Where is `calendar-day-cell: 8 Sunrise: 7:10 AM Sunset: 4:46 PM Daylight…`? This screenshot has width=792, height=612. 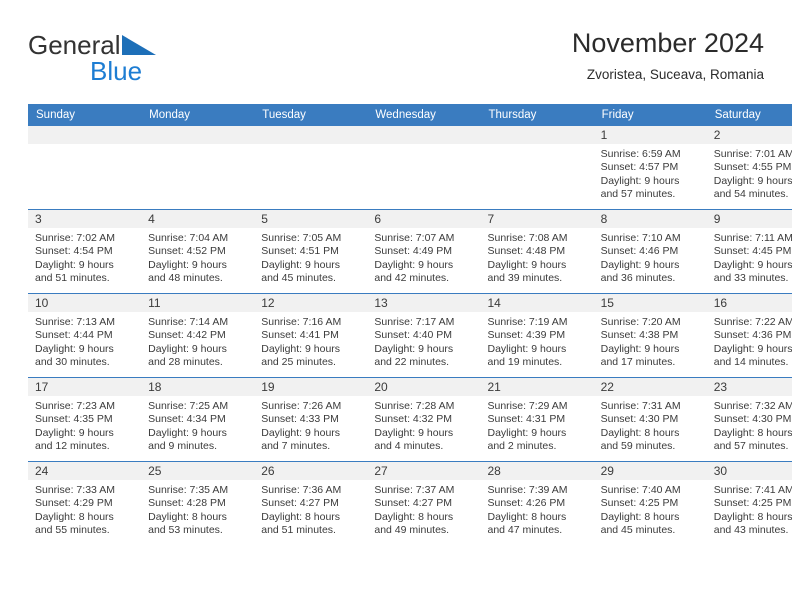 calendar-day-cell: 8 Sunrise: 7:10 AM Sunset: 4:46 PM Daylight… is located at coordinates (650, 251).